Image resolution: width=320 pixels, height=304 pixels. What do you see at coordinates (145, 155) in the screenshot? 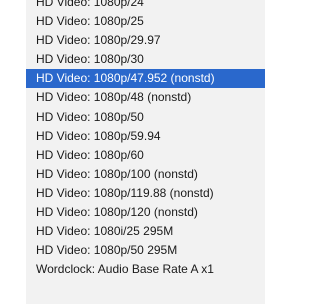
I see `menu-item-1080p-60: HD Video: 1080p/60` at bounding box center [145, 155].